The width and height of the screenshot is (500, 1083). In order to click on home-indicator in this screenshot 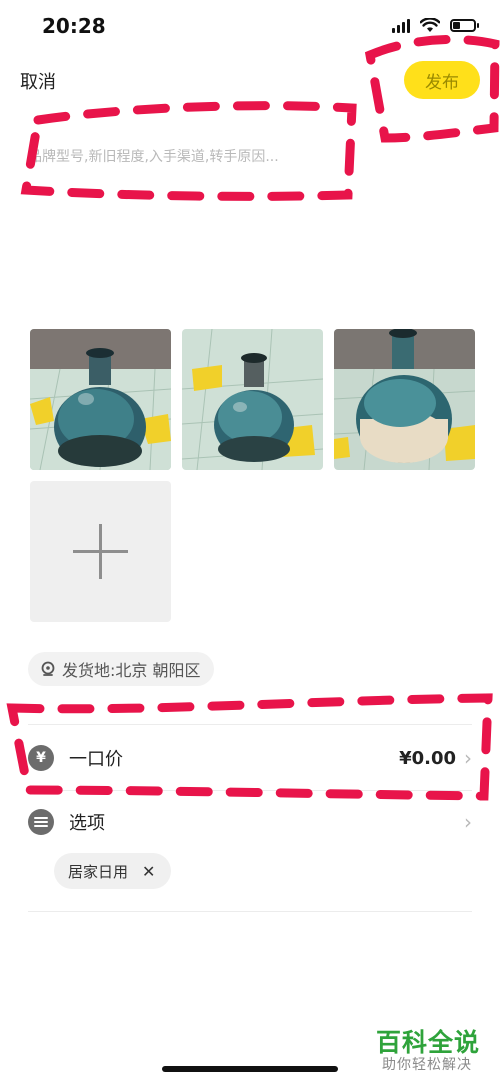, I will do `click(250, 1069)`.